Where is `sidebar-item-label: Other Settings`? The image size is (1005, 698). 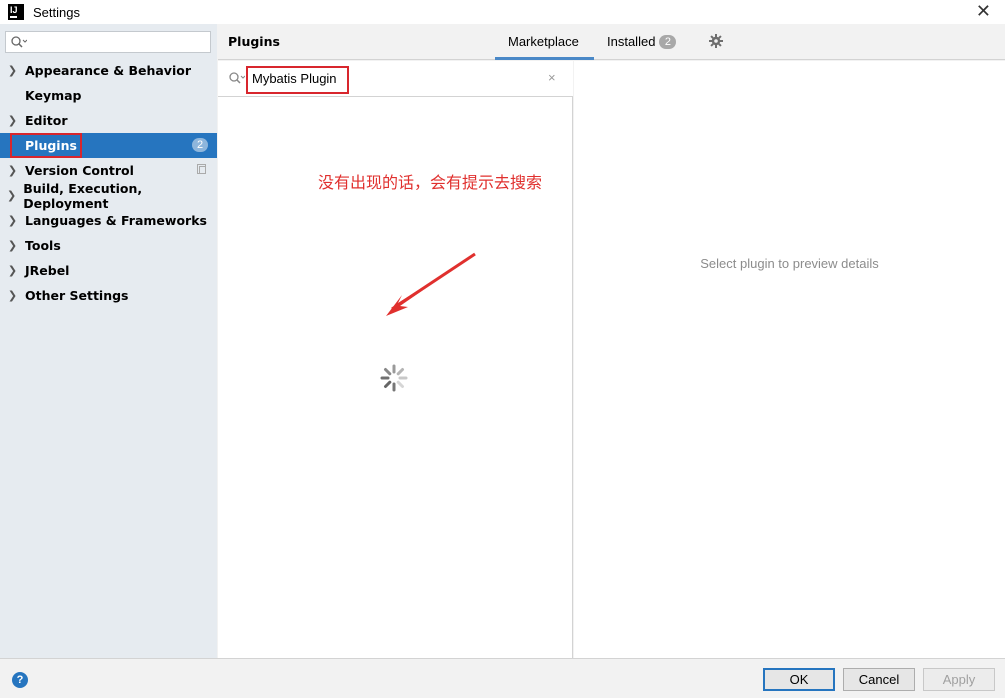 sidebar-item-label: Other Settings is located at coordinates (77, 295).